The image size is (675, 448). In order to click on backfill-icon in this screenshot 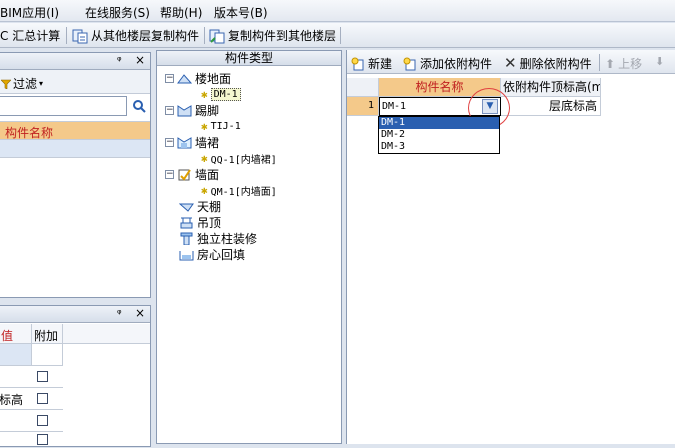, I will do `click(186, 255)`.